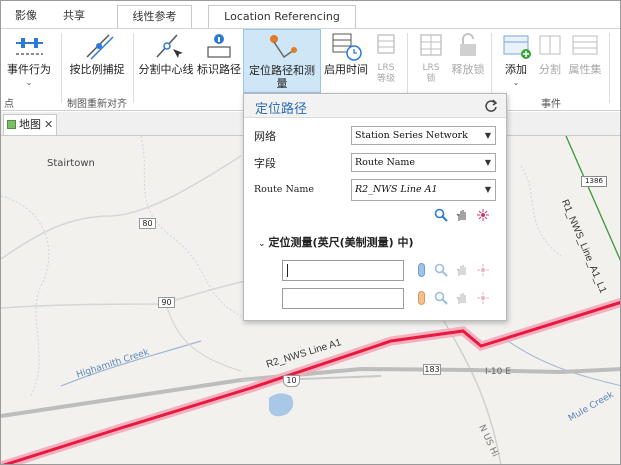 Image resolution: width=621 pixels, height=465 pixels. Describe the element at coordinates (282, 61) in the screenshot. I see `locate-route-measure-button: 定位路径和测量 ⌄` at that location.